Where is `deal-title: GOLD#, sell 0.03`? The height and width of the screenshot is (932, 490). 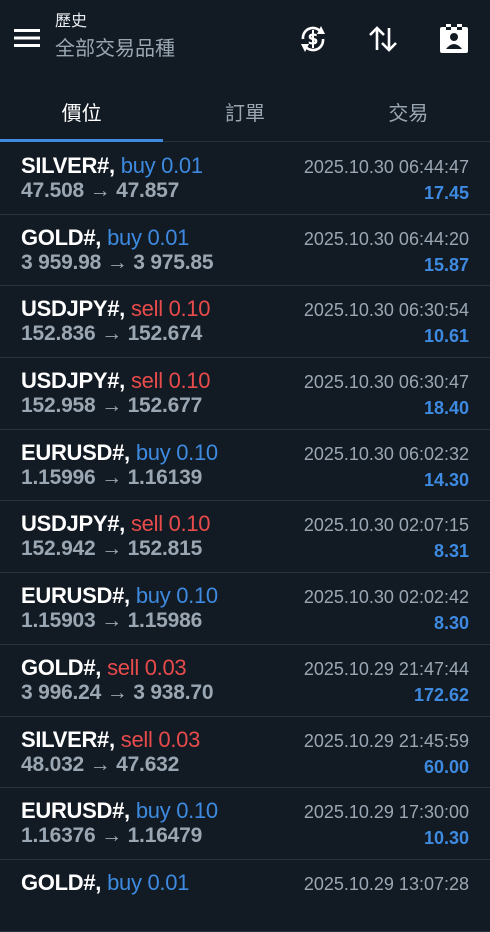 deal-title: GOLD#, sell 0.03 is located at coordinates (104, 667).